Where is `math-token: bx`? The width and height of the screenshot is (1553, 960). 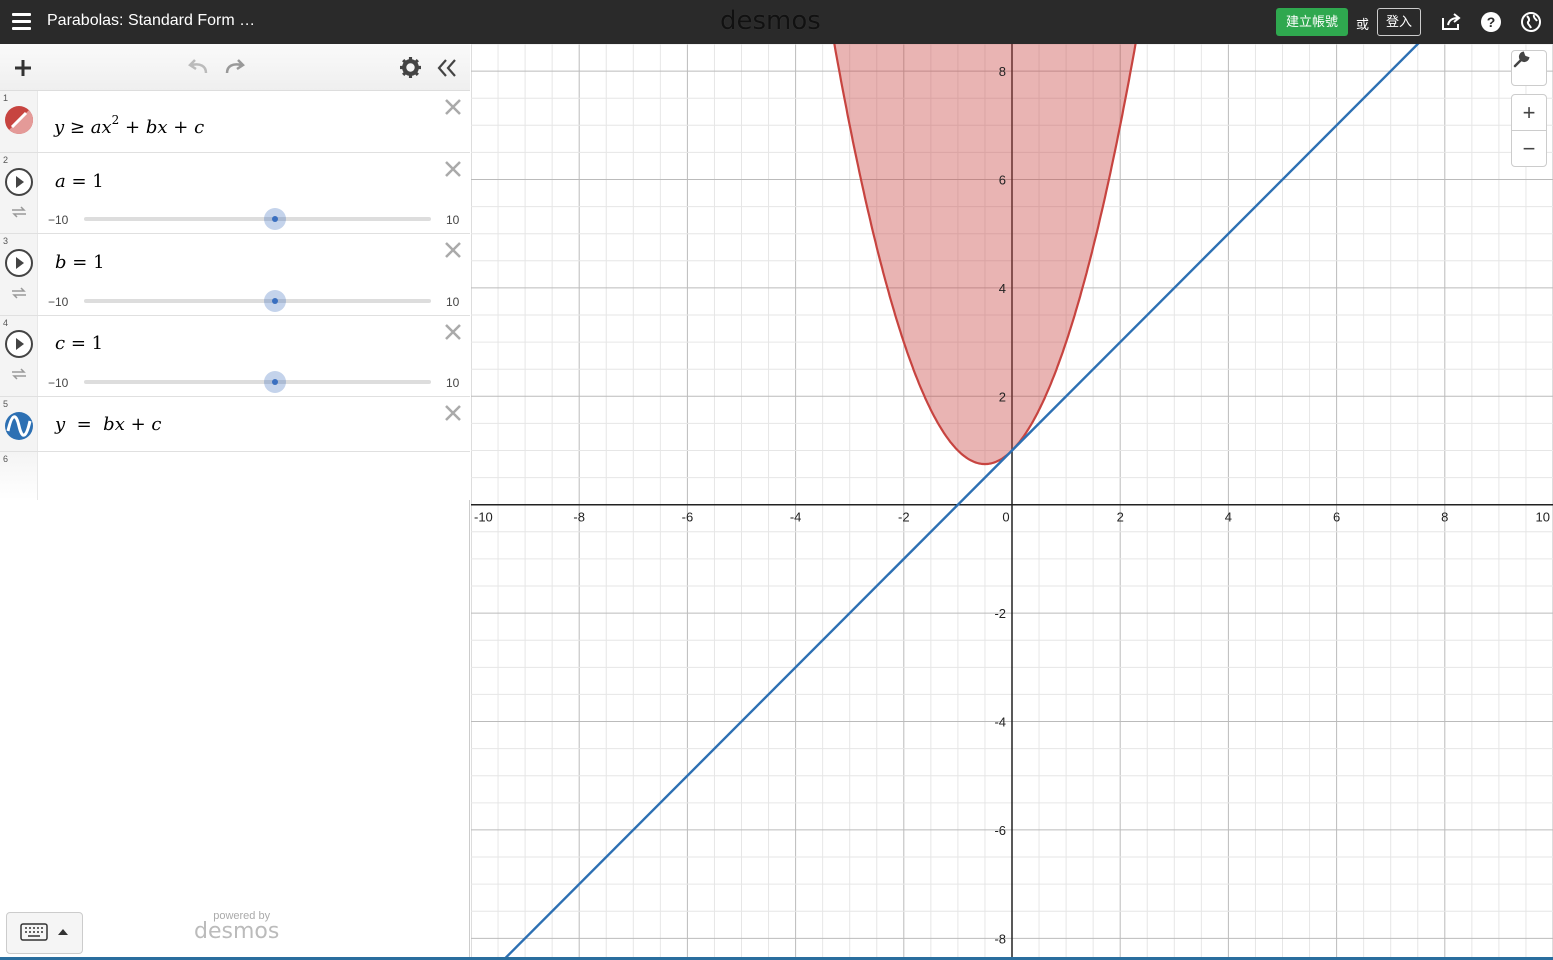
math-token: bx is located at coordinates (156, 127).